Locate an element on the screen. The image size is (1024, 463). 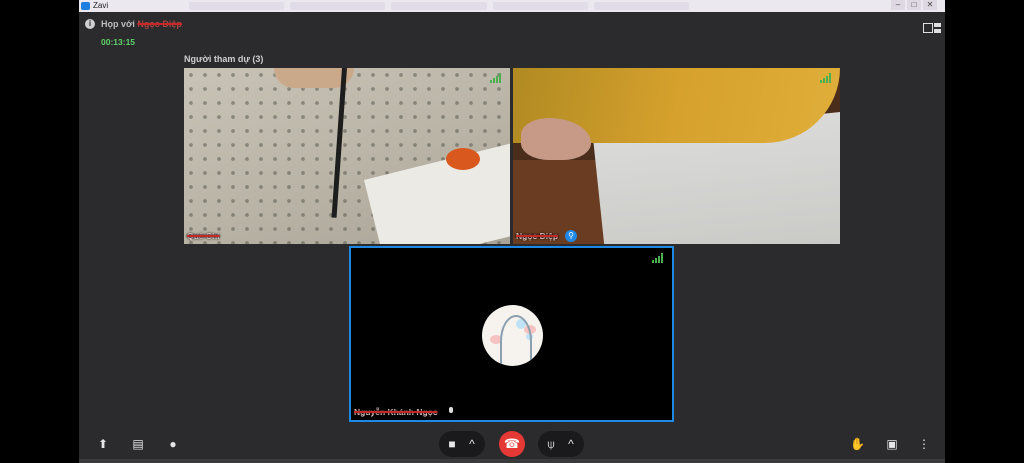
window-titlebar: Zavi – □ ✕ is located at coordinates (512, 6).